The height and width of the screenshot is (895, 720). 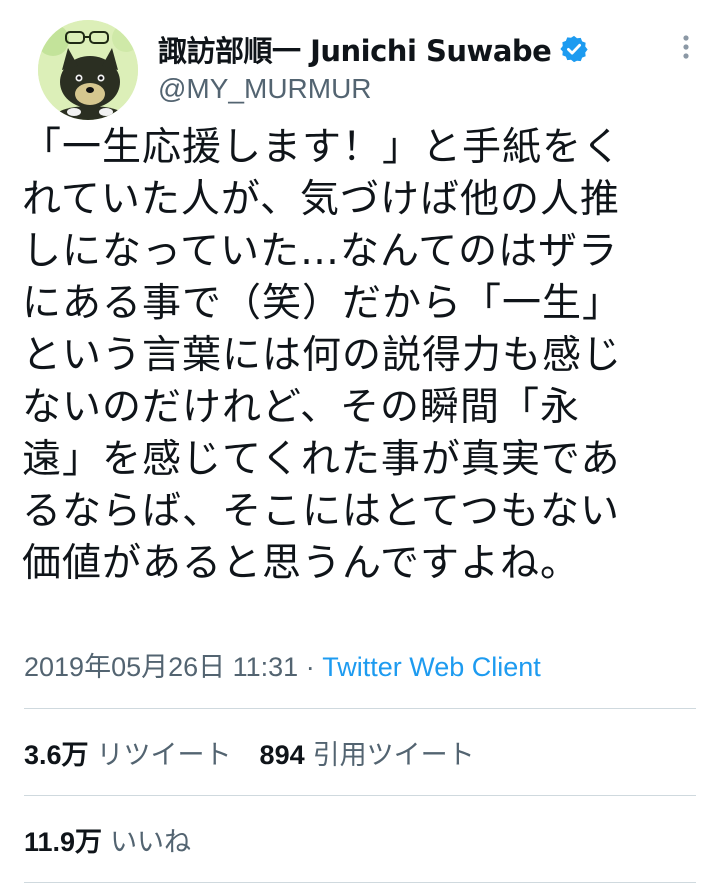 I want to click on tweet-text-line: 価値があると思うんですよね。, so click(x=301, y=563).